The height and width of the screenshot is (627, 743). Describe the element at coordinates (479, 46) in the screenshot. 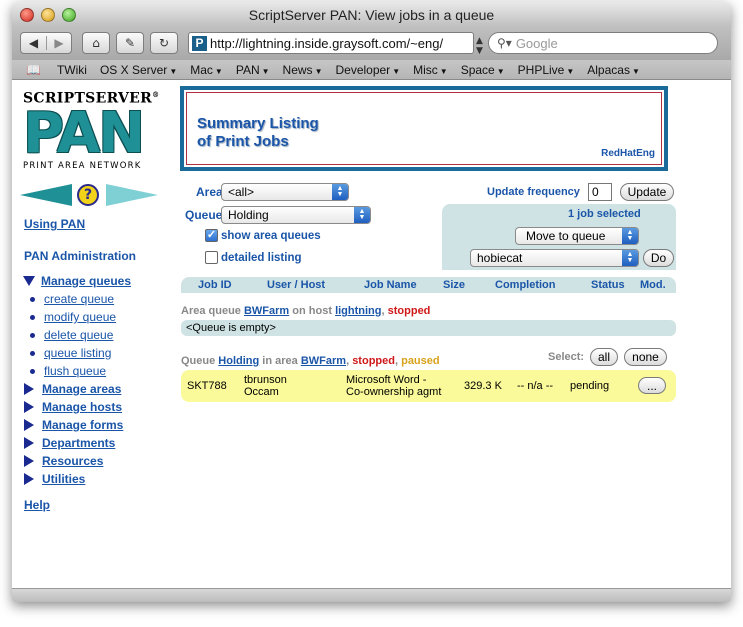

I see `url-history-chevron-icon: ▲ ▼` at that location.